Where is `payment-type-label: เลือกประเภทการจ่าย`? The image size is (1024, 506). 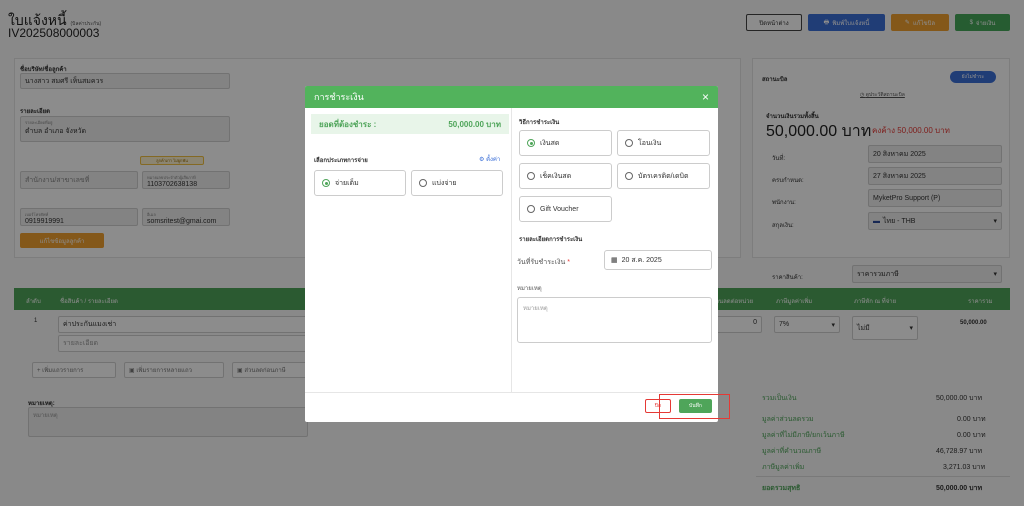
payment-type-label: เลือกประเภทการจ่าย is located at coordinates (341, 161).